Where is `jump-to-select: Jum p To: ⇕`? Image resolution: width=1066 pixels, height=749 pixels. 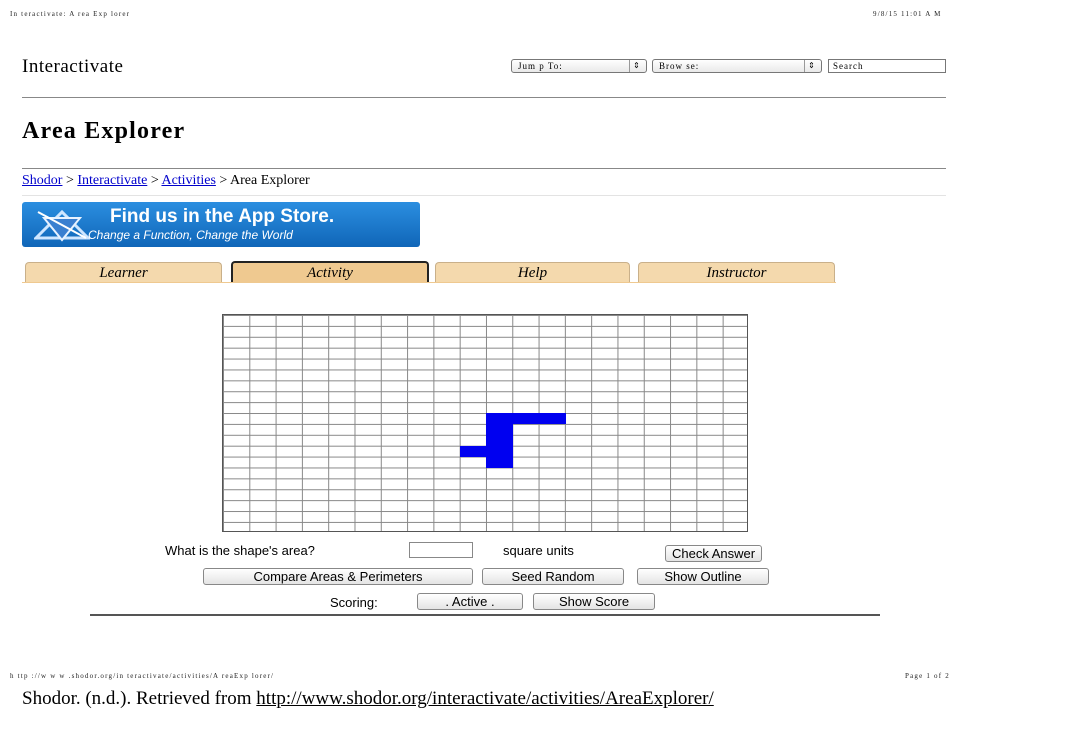 jump-to-select: Jum p To: ⇕ is located at coordinates (579, 66).